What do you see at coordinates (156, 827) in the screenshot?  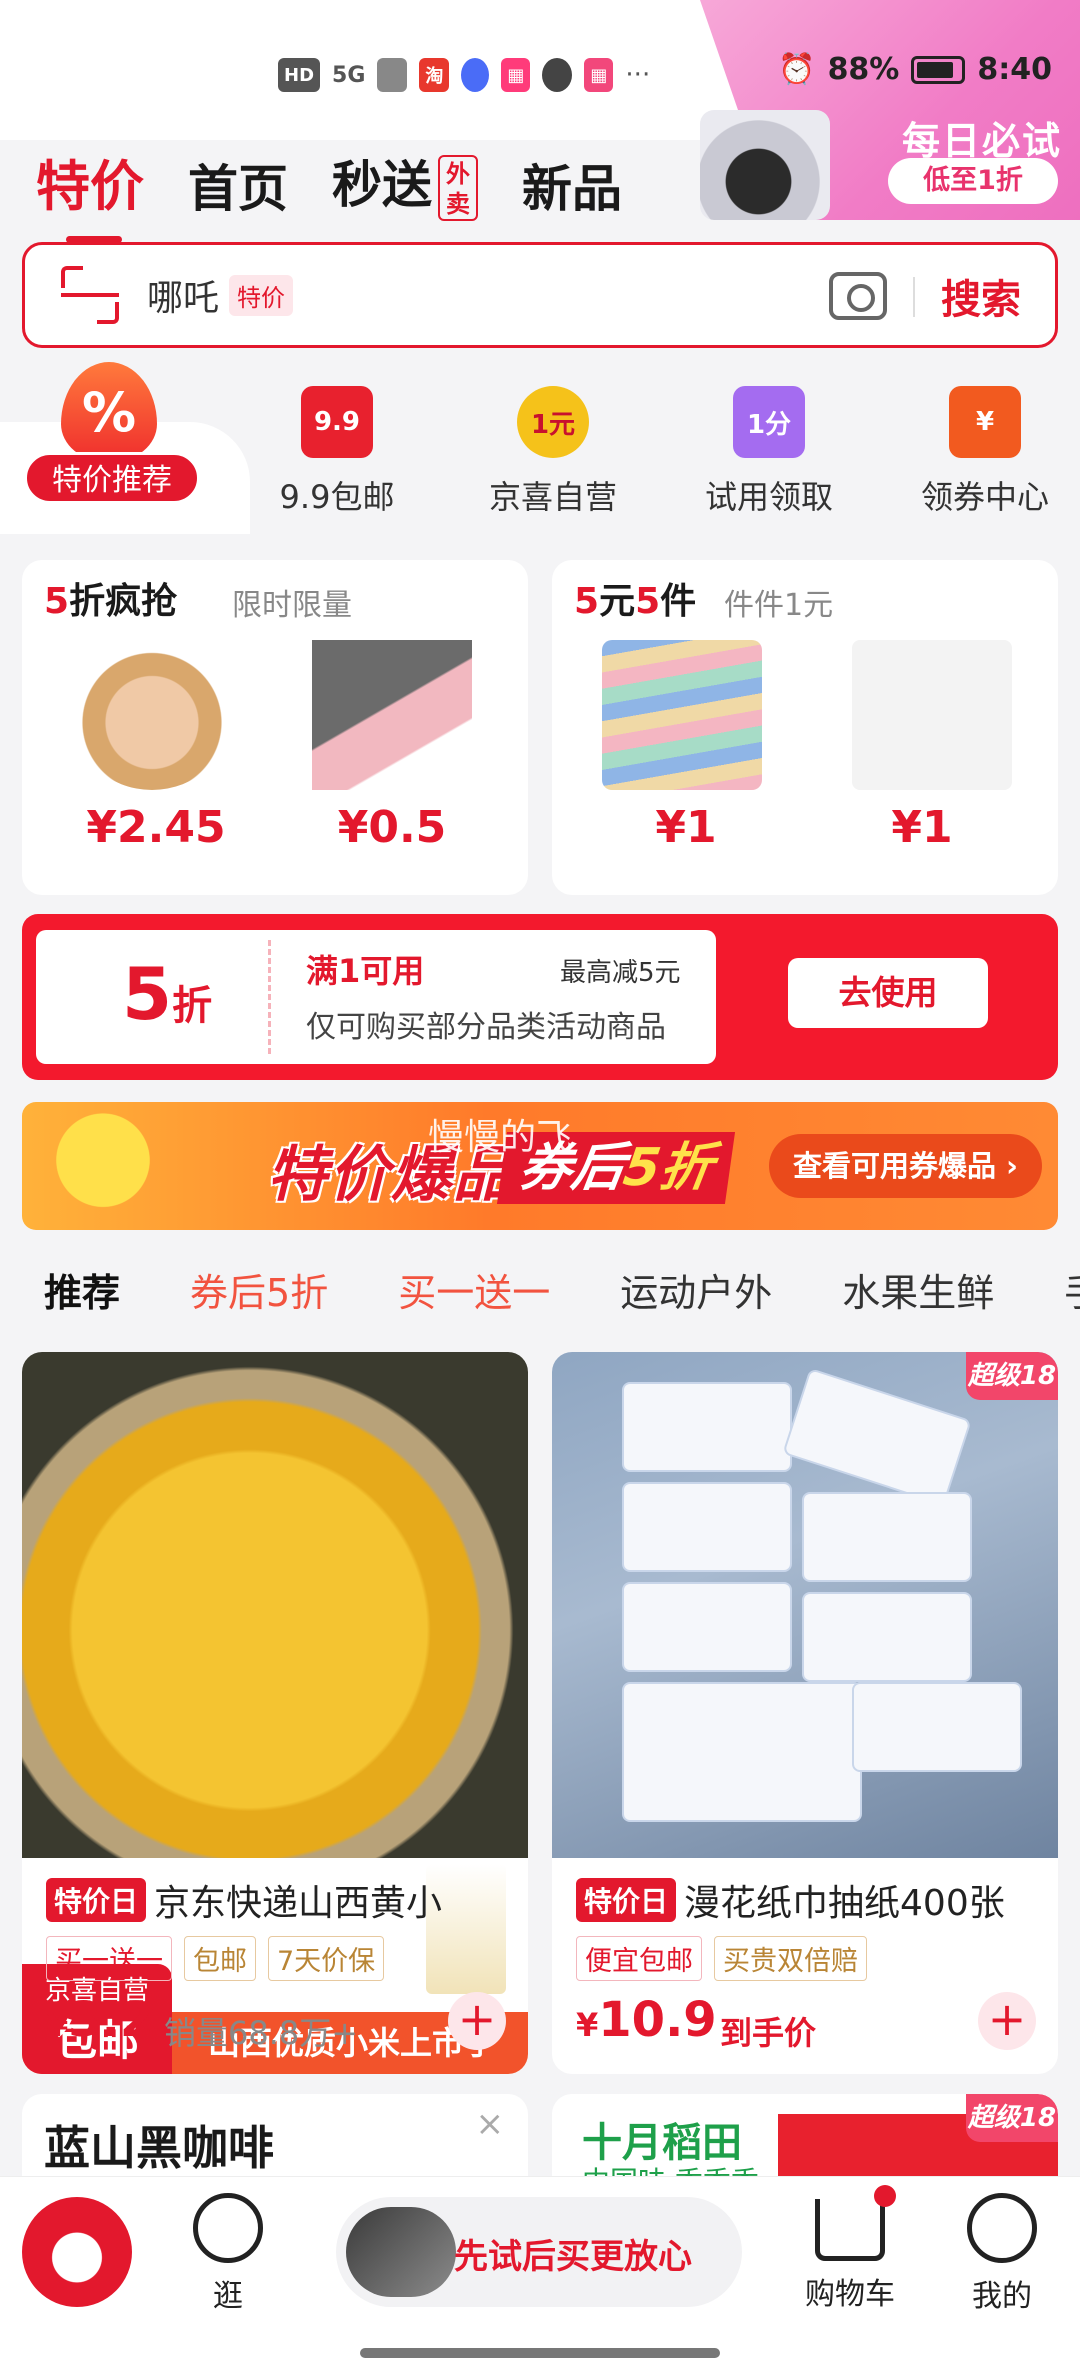 I see `deal-price: ¥2.45` at bounding box center [156, 827].